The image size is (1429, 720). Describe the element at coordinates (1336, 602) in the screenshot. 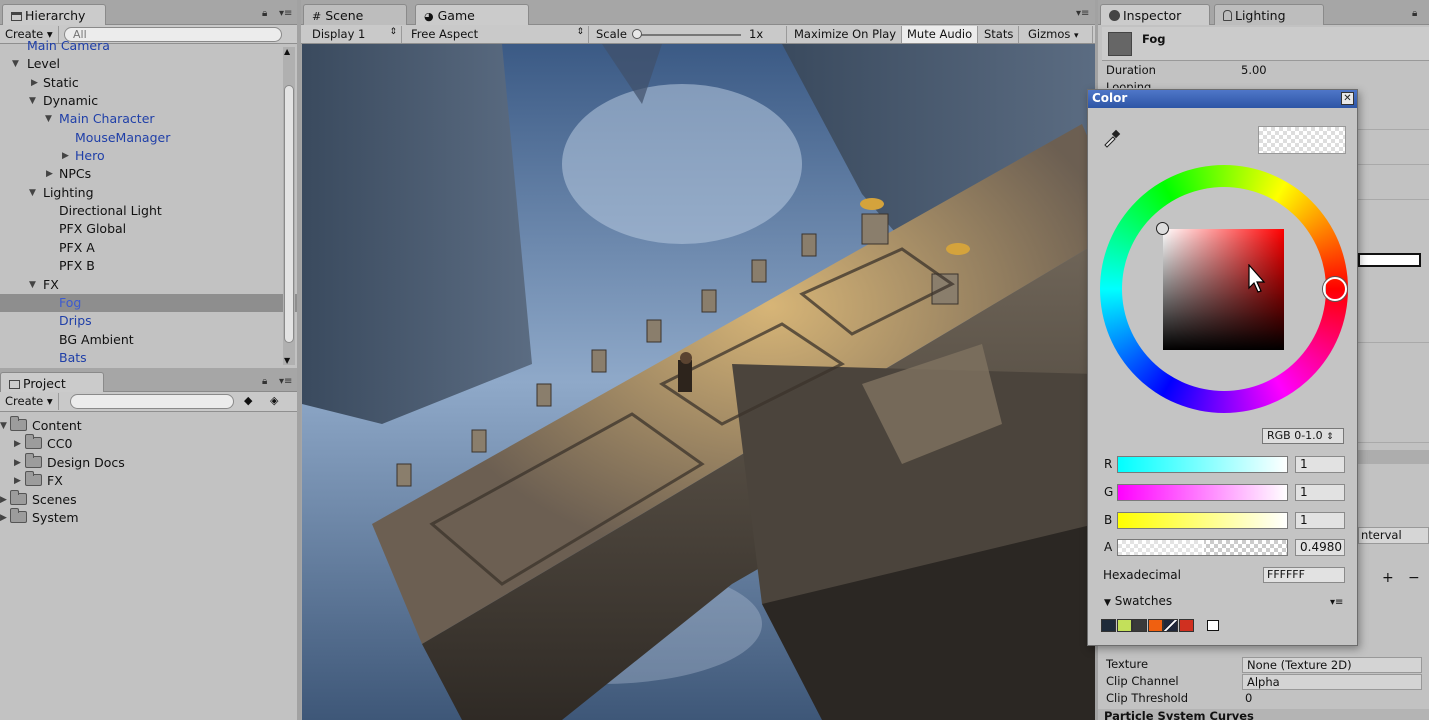

I see `swatches-menu-icon: ▾≡` at that location.